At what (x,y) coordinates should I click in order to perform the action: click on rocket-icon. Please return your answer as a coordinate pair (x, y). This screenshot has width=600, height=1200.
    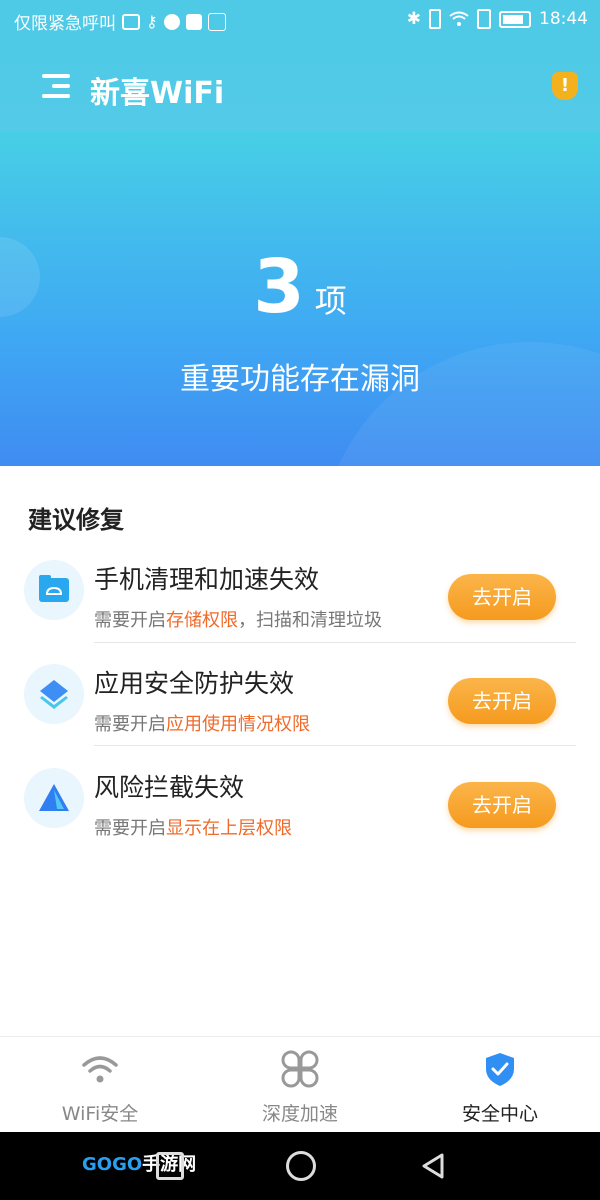
    Looking at the image, I should click on (216, 21).